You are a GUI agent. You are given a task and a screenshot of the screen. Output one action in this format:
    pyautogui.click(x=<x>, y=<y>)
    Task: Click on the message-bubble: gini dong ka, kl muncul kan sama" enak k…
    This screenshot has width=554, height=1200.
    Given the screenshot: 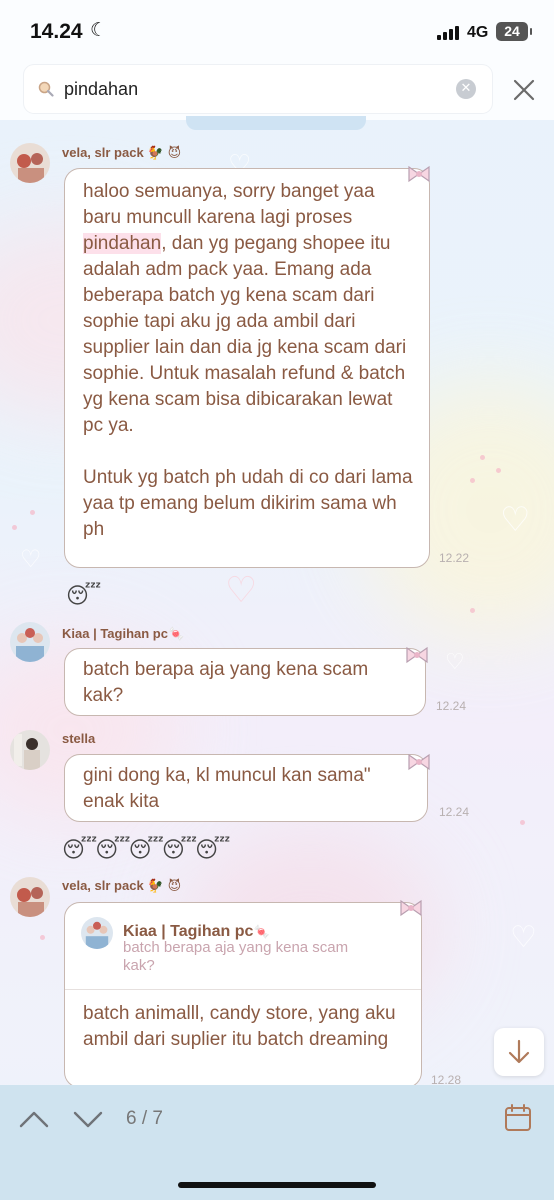 What is the action you would take?
    pyautogui.click(x=246, y=788)
    